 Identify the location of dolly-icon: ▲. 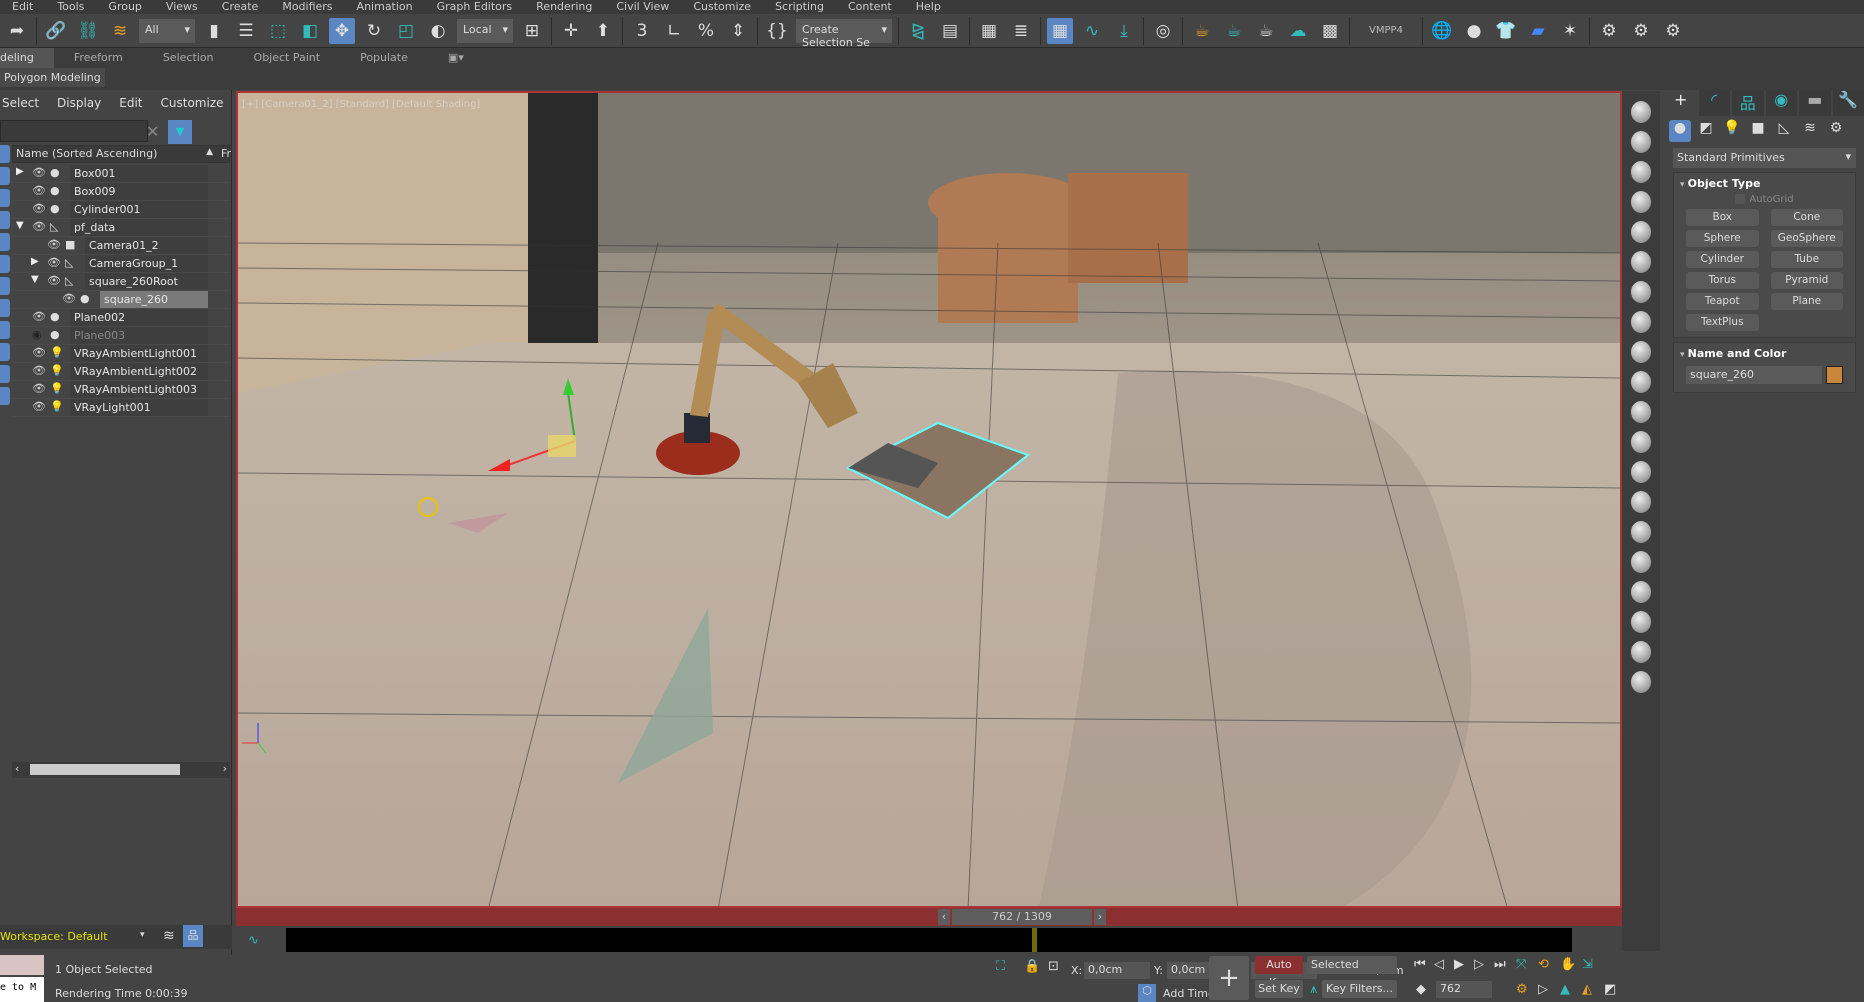
(1565, 989).